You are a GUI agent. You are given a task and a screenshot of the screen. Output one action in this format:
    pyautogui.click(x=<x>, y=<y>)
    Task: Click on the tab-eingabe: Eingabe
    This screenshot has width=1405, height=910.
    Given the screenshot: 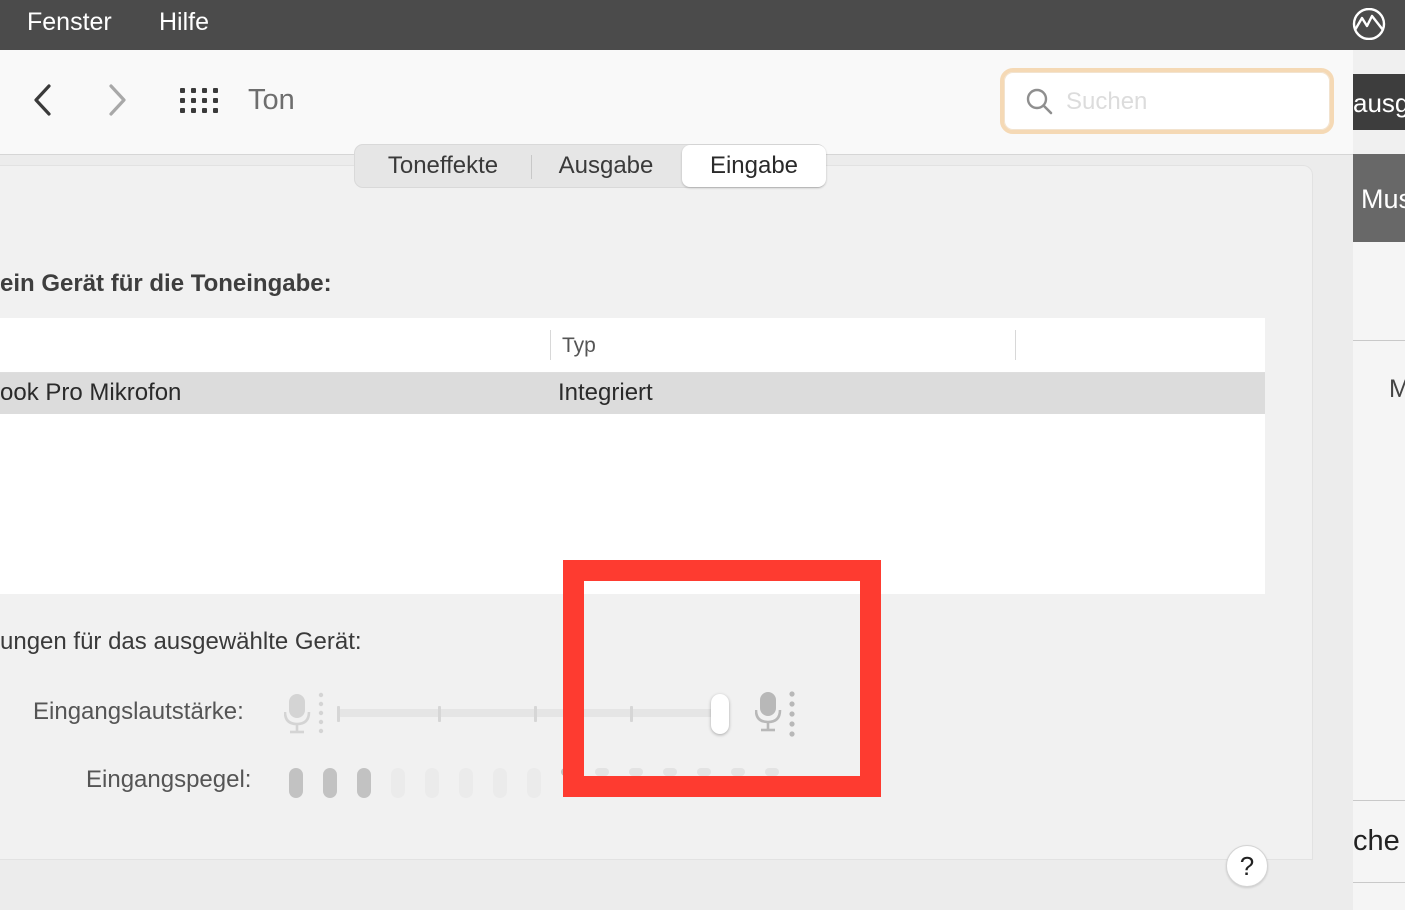 What is the action you would take?
    pyautogui.click(x=754, y=166)
    